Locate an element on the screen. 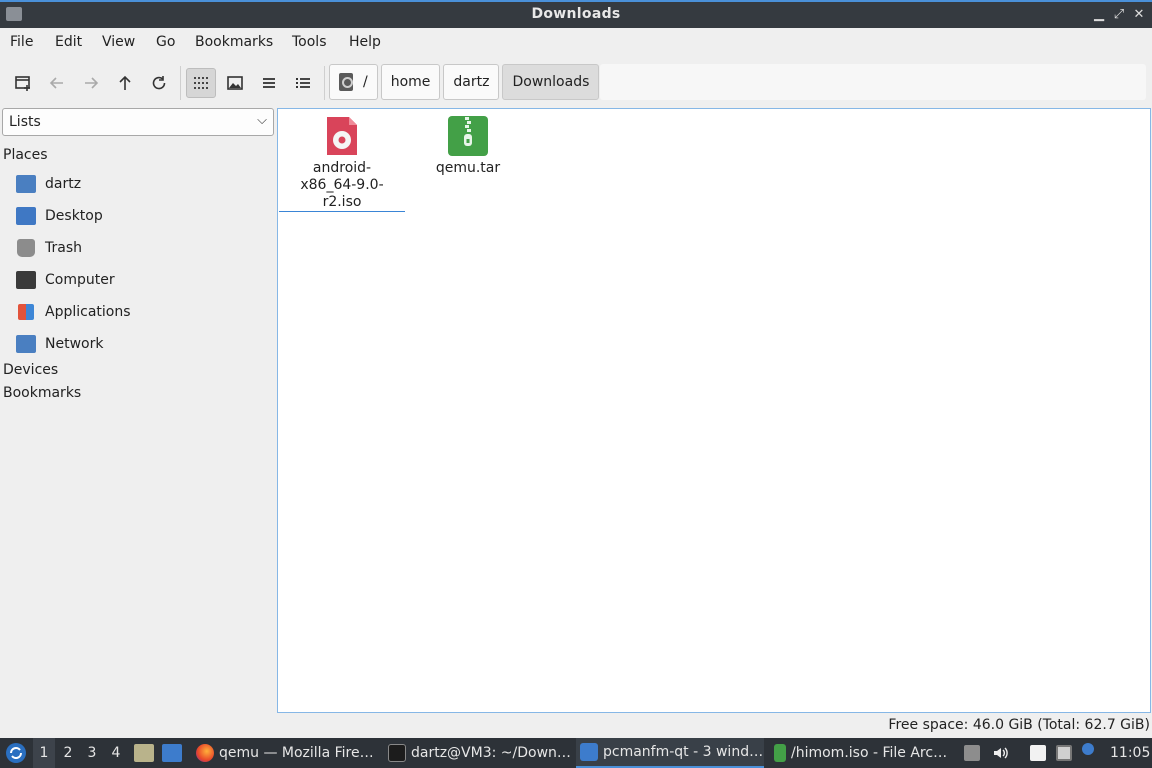 The width and height of the screenshot is (1152, 768). menu-go: Go is located at coordinates (165, 42).